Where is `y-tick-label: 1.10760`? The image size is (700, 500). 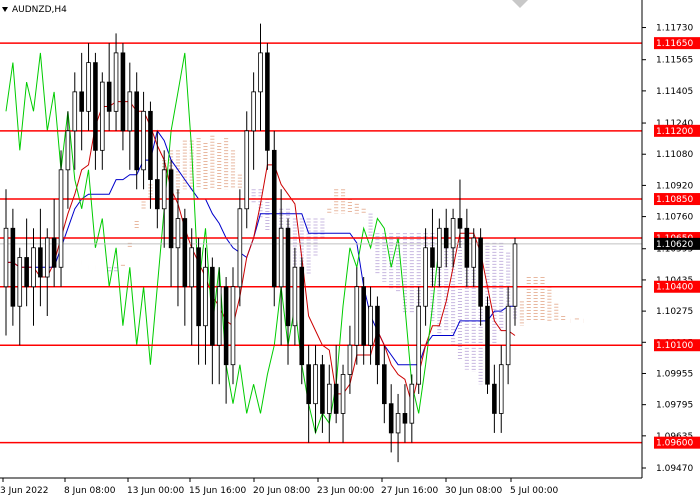 y-tick-label: 1.10760 is located at coordinates (674, 218).